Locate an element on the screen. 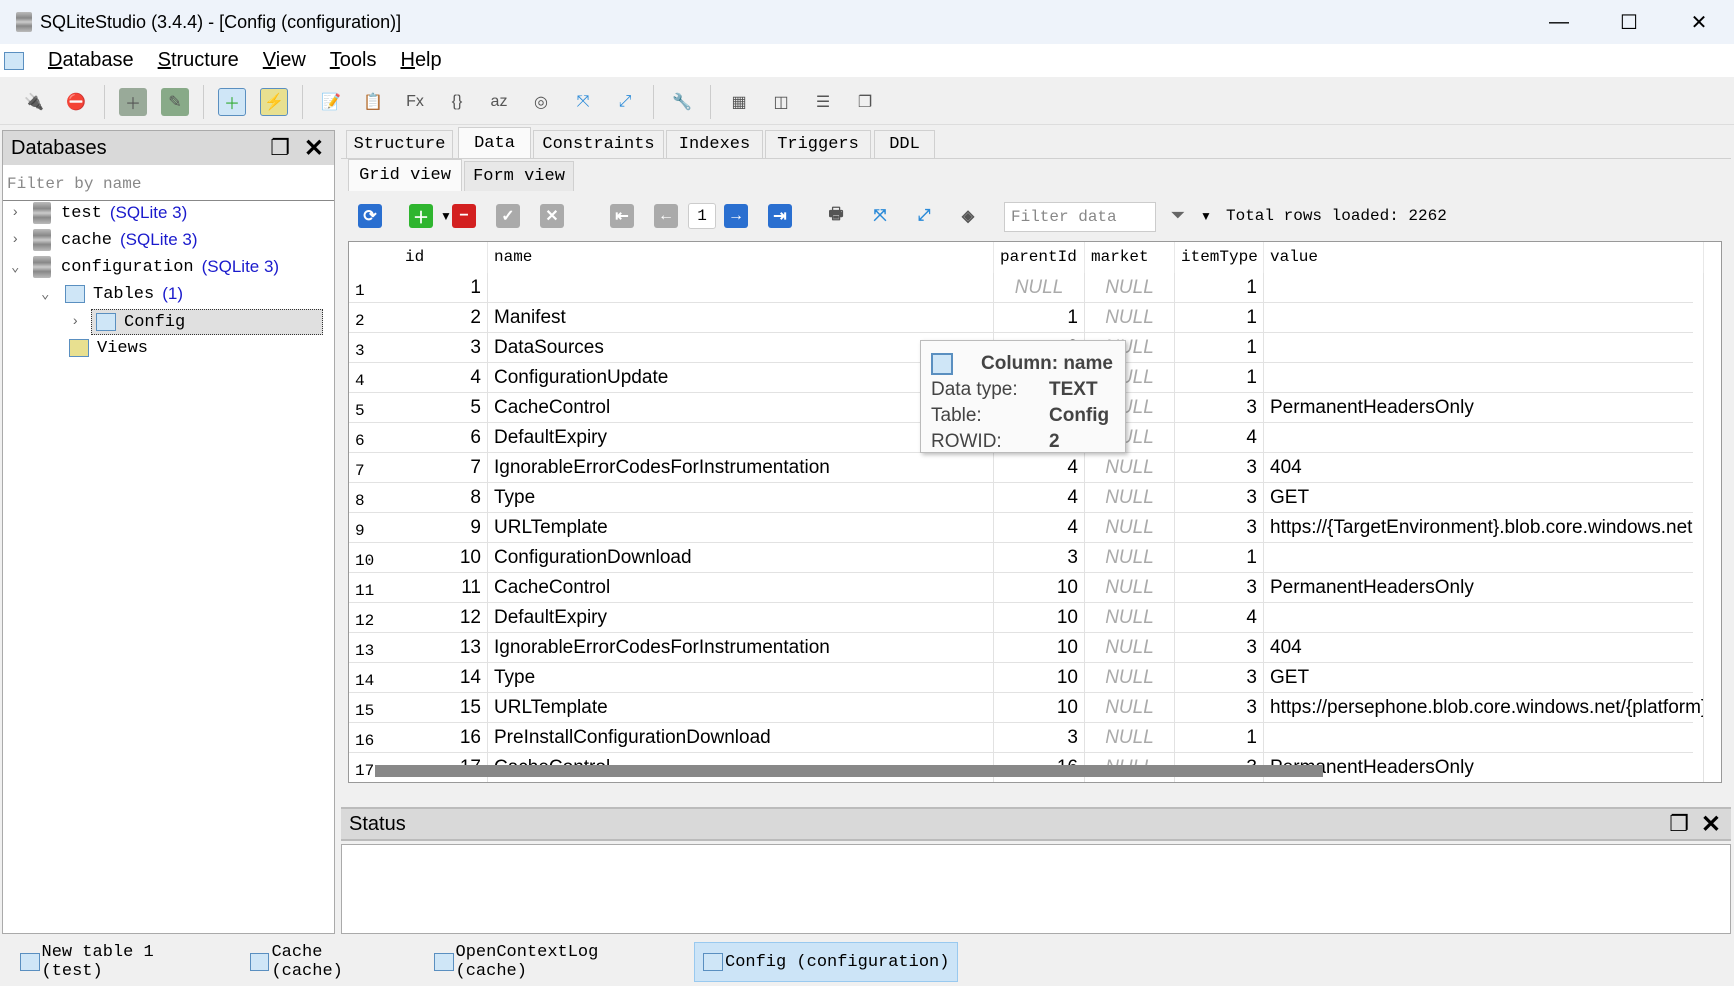 This screenshot has height=986, width=1734. task-config: Config (configuration) is located at coordinates (826, 962).